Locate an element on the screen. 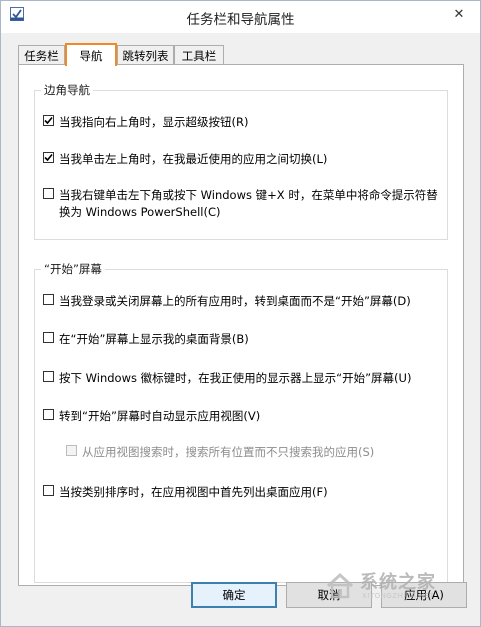 This screenshot has width=481, height=627. ok-button: 确定 is located at coordinates (234, 595).